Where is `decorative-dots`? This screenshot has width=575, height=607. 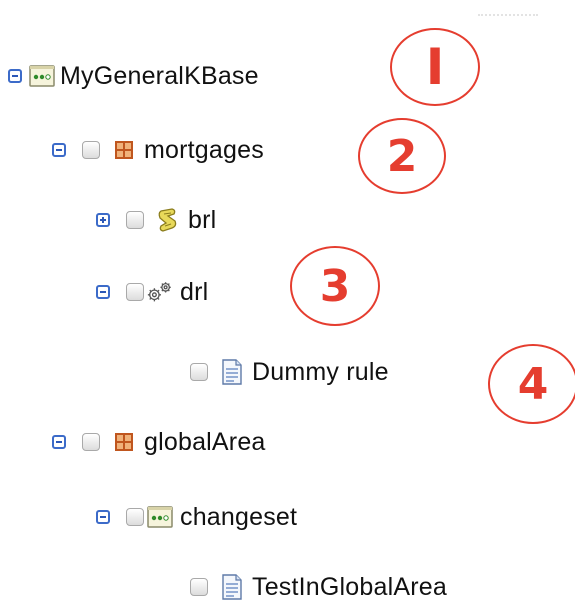 decorative-dots is located at coordinates (508, 18).